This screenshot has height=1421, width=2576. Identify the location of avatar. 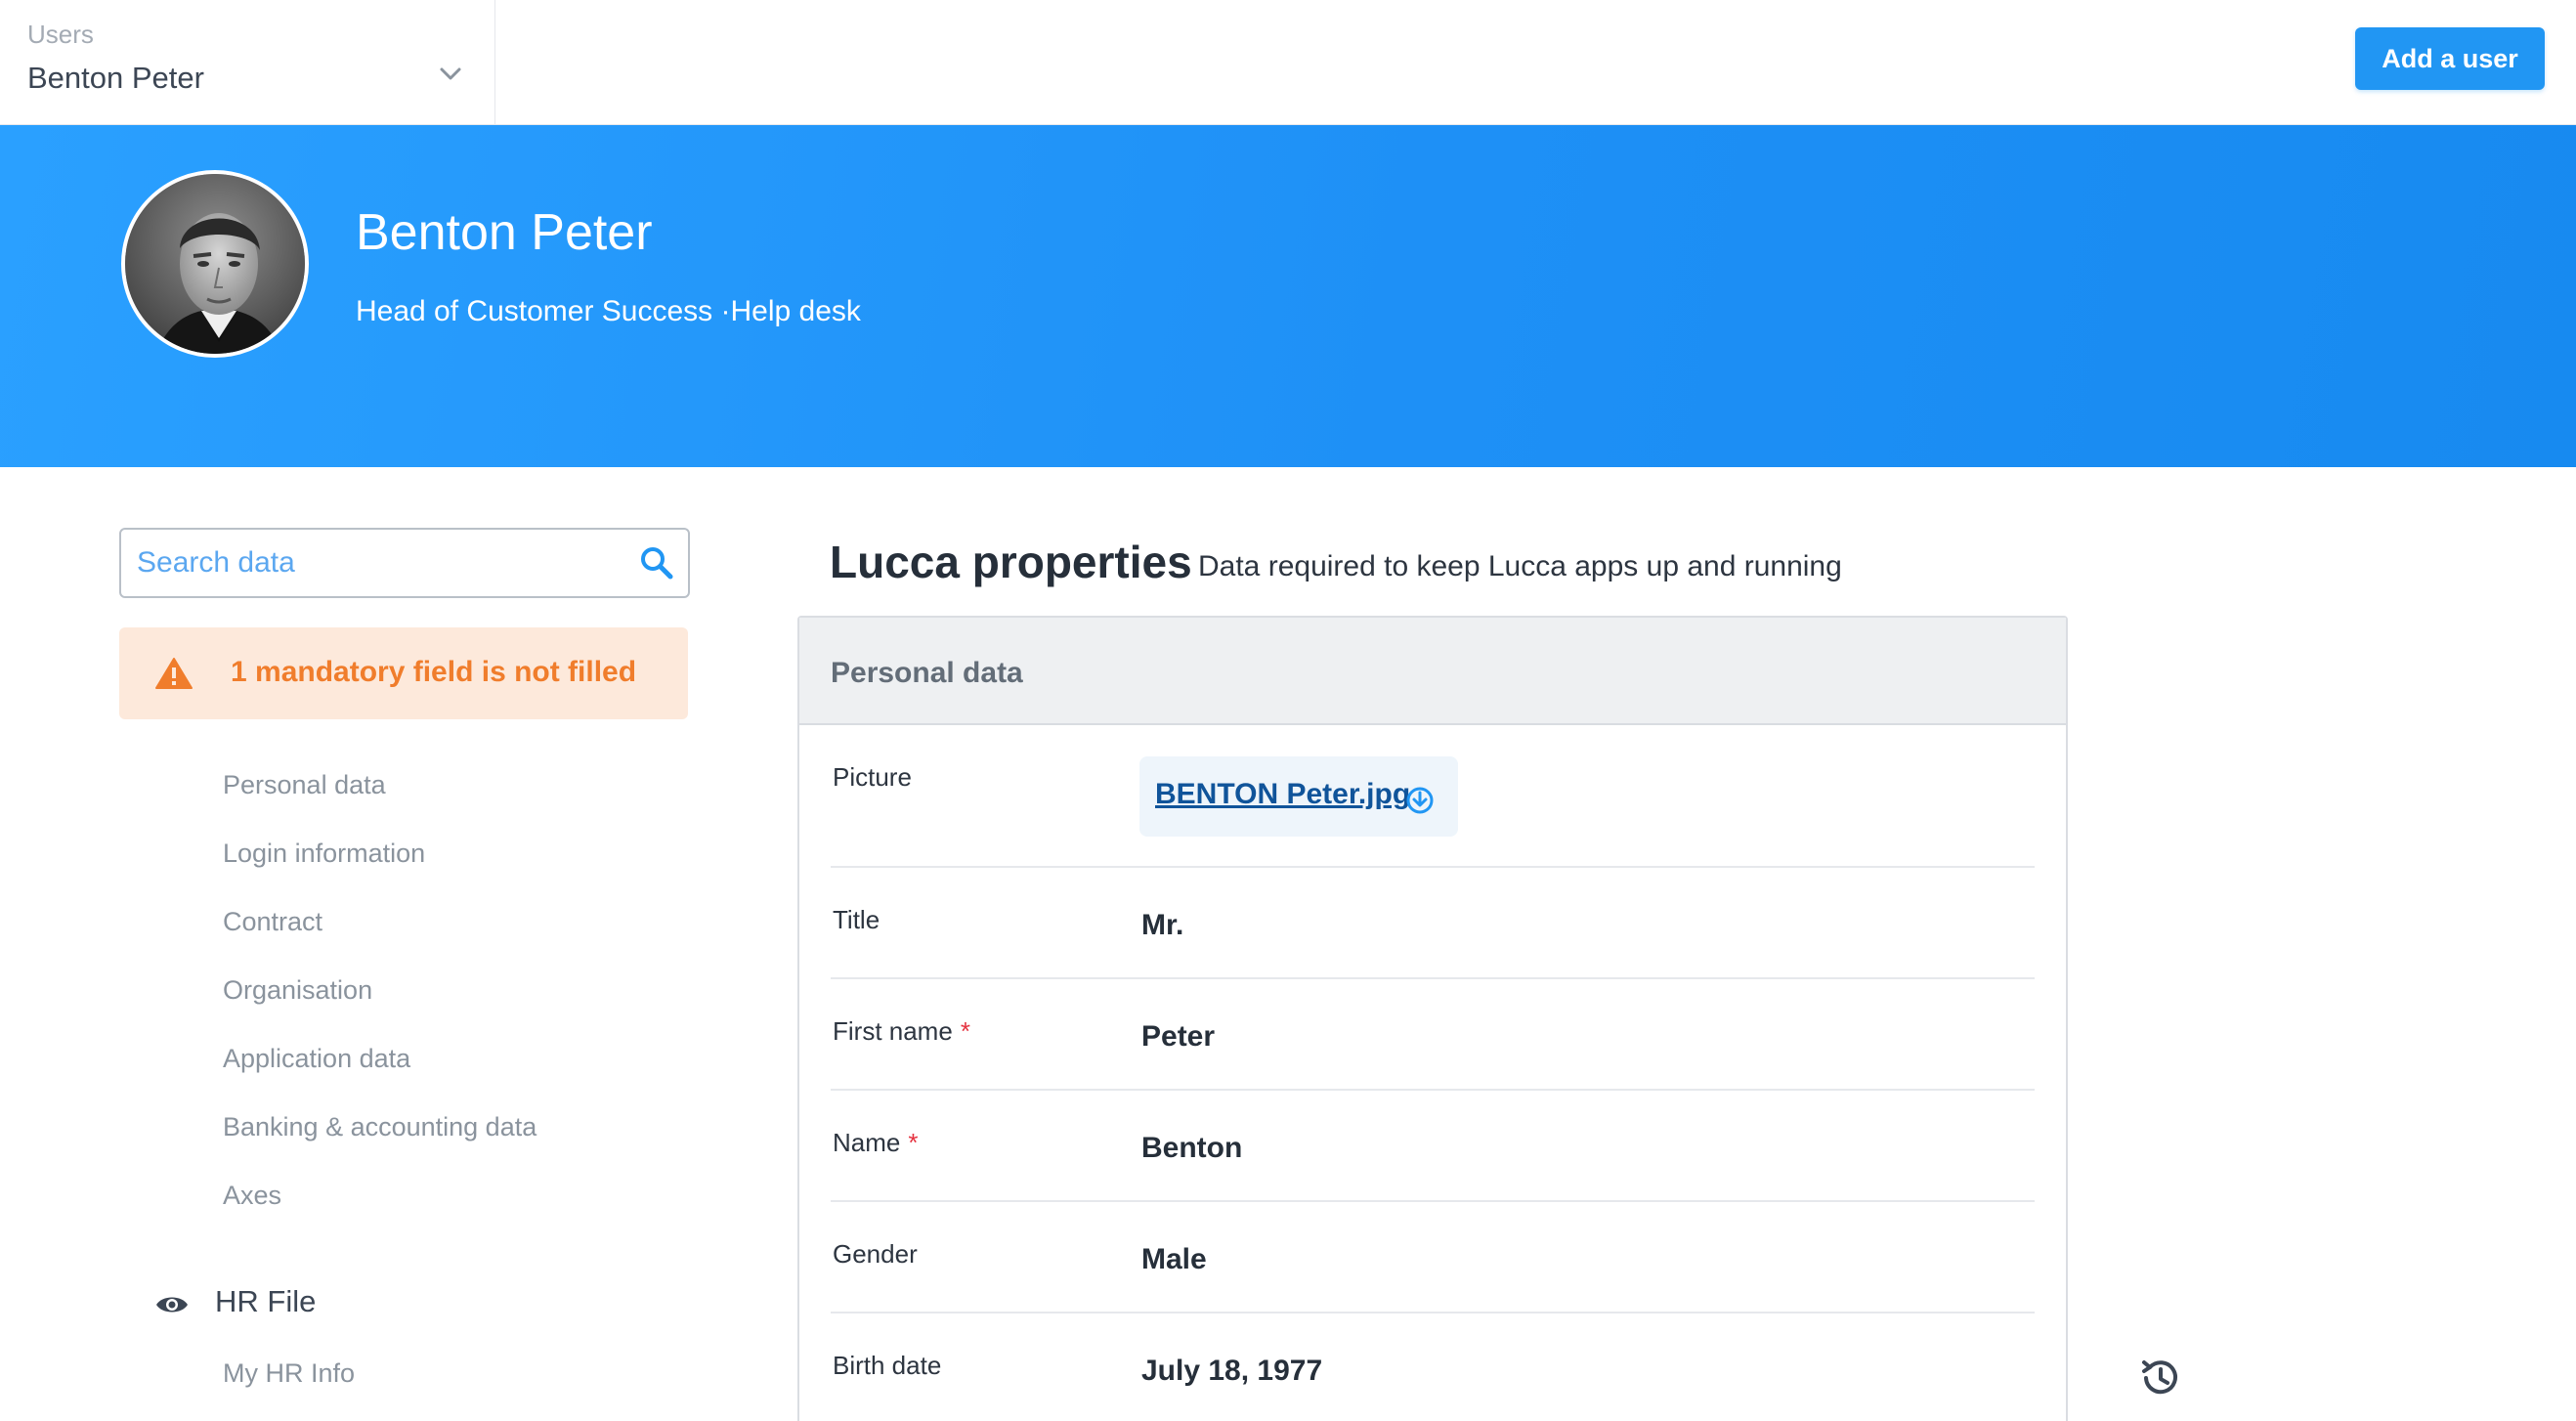
(215, 264).